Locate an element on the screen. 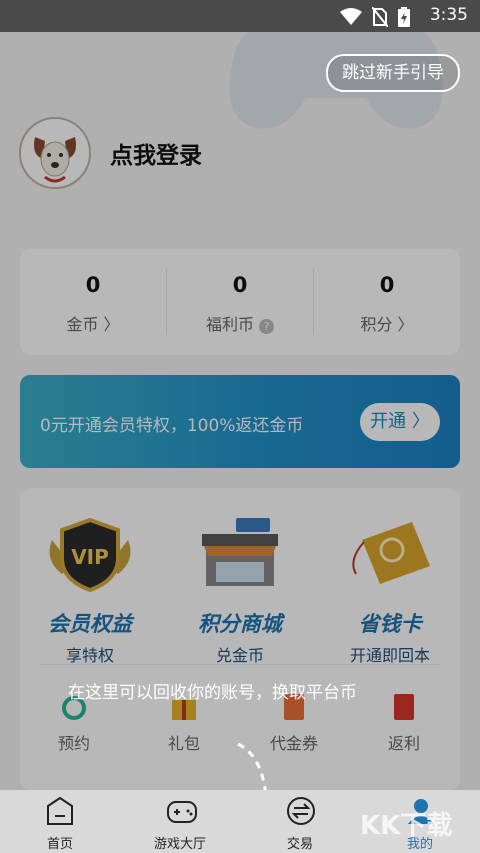 The height and width of the screenshot is (853, 480). no-sim-icon is located at coordinates (380, 17).